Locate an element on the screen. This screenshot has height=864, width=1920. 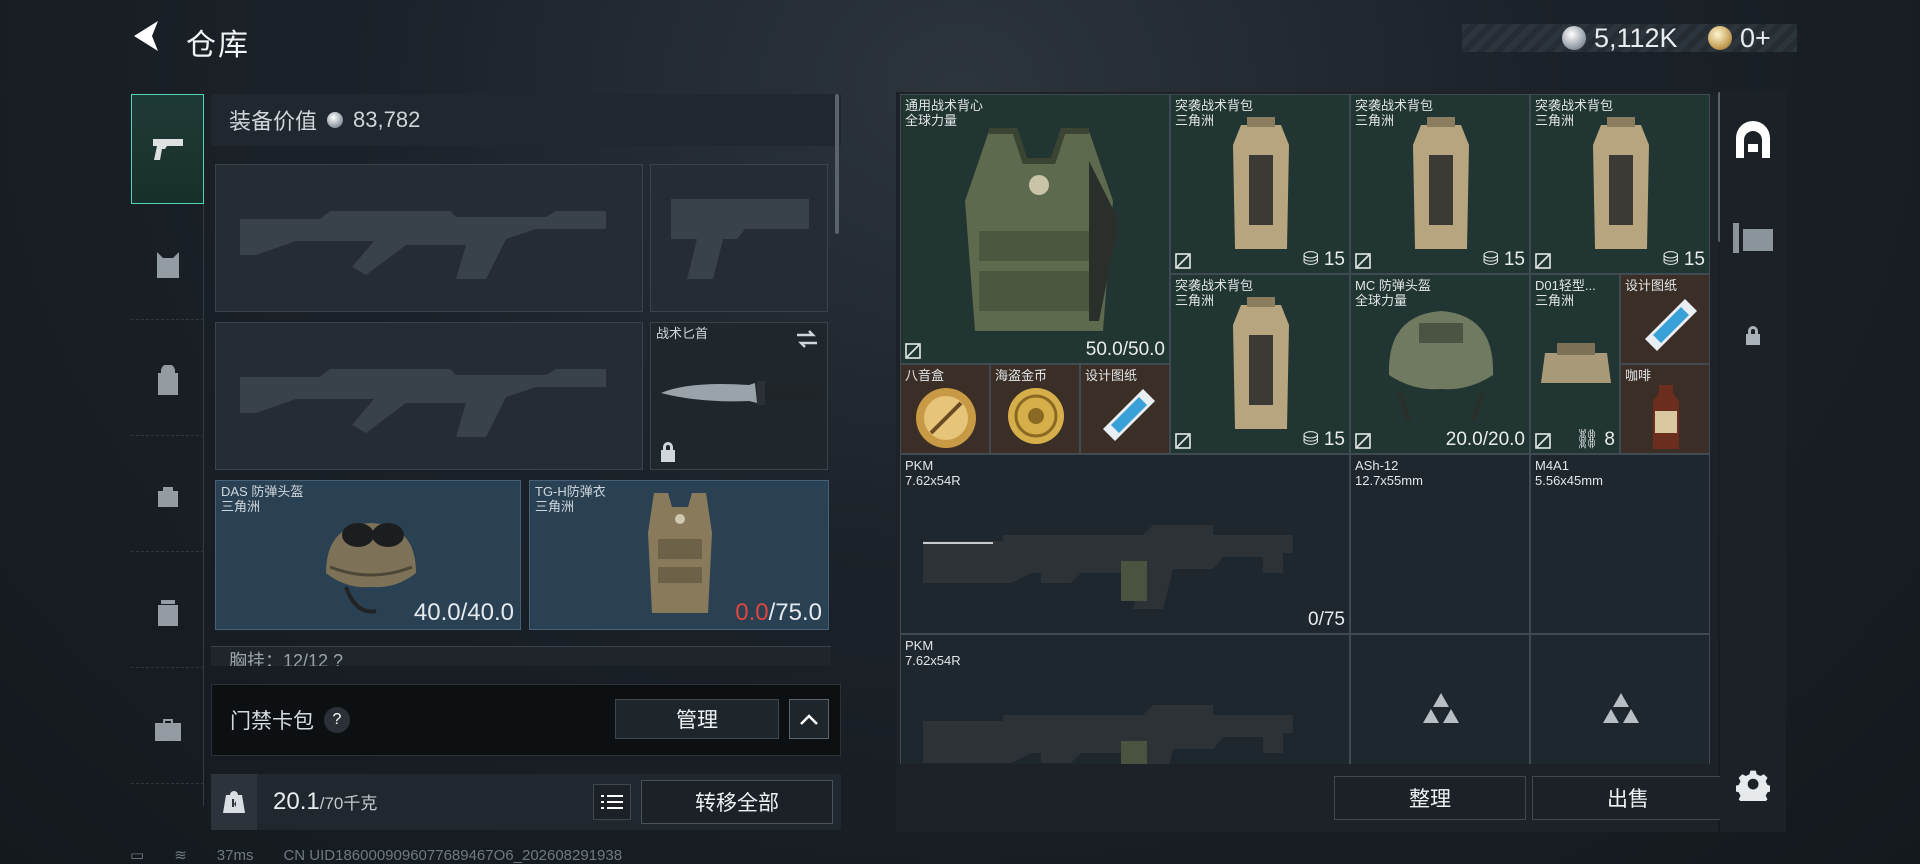
armor-durability-current: 0.0 is located at coordinates (752, 612).